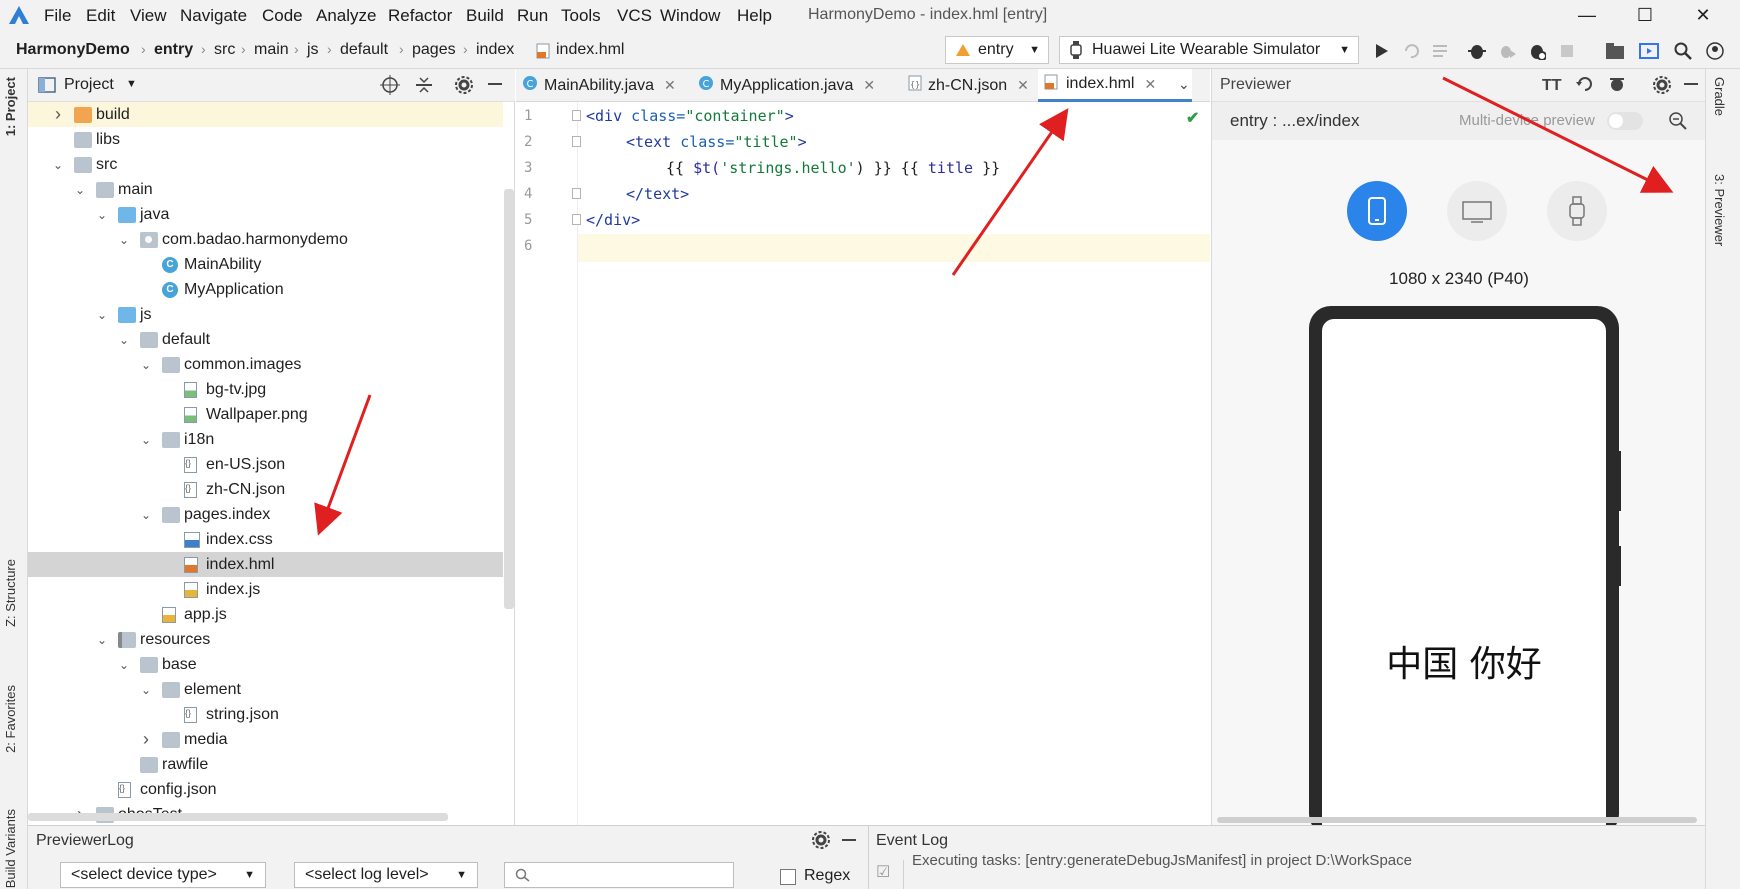  I want to click on device-watch-button, so click(1577, 211).